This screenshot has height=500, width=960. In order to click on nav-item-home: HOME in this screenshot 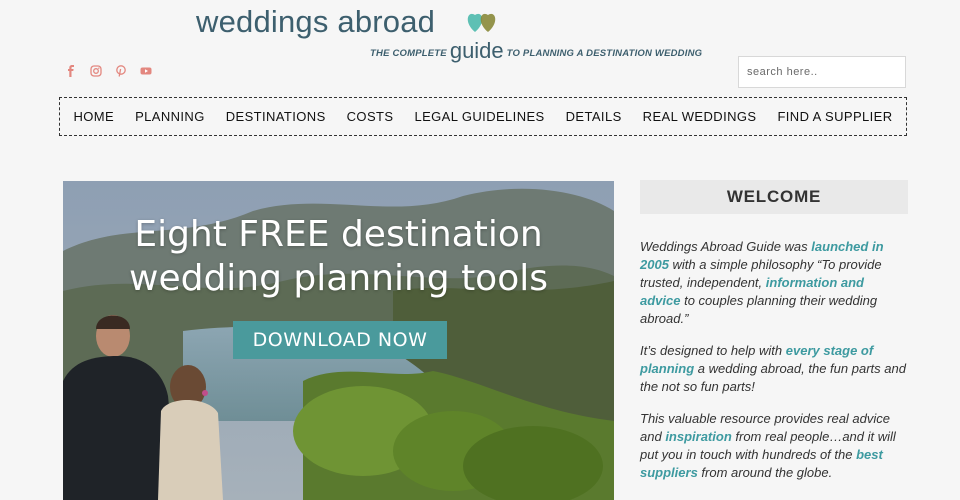, I will do `click(93, 116)`.